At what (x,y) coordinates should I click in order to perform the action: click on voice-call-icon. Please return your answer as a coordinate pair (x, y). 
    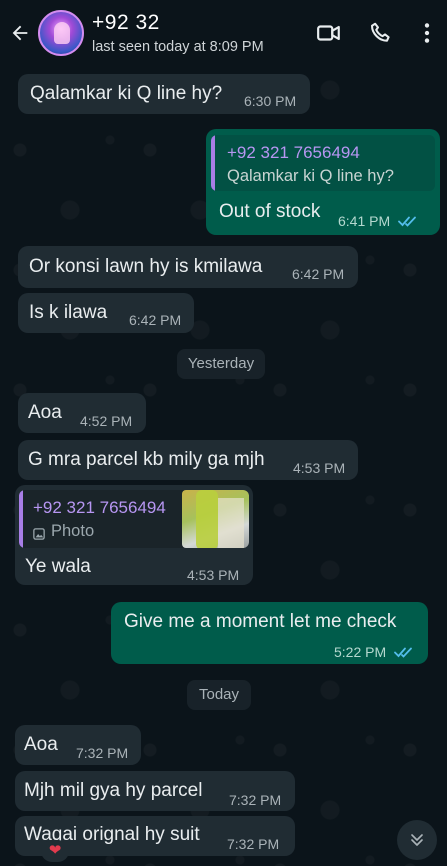
    Looking at the image, I should click on (380, 32).